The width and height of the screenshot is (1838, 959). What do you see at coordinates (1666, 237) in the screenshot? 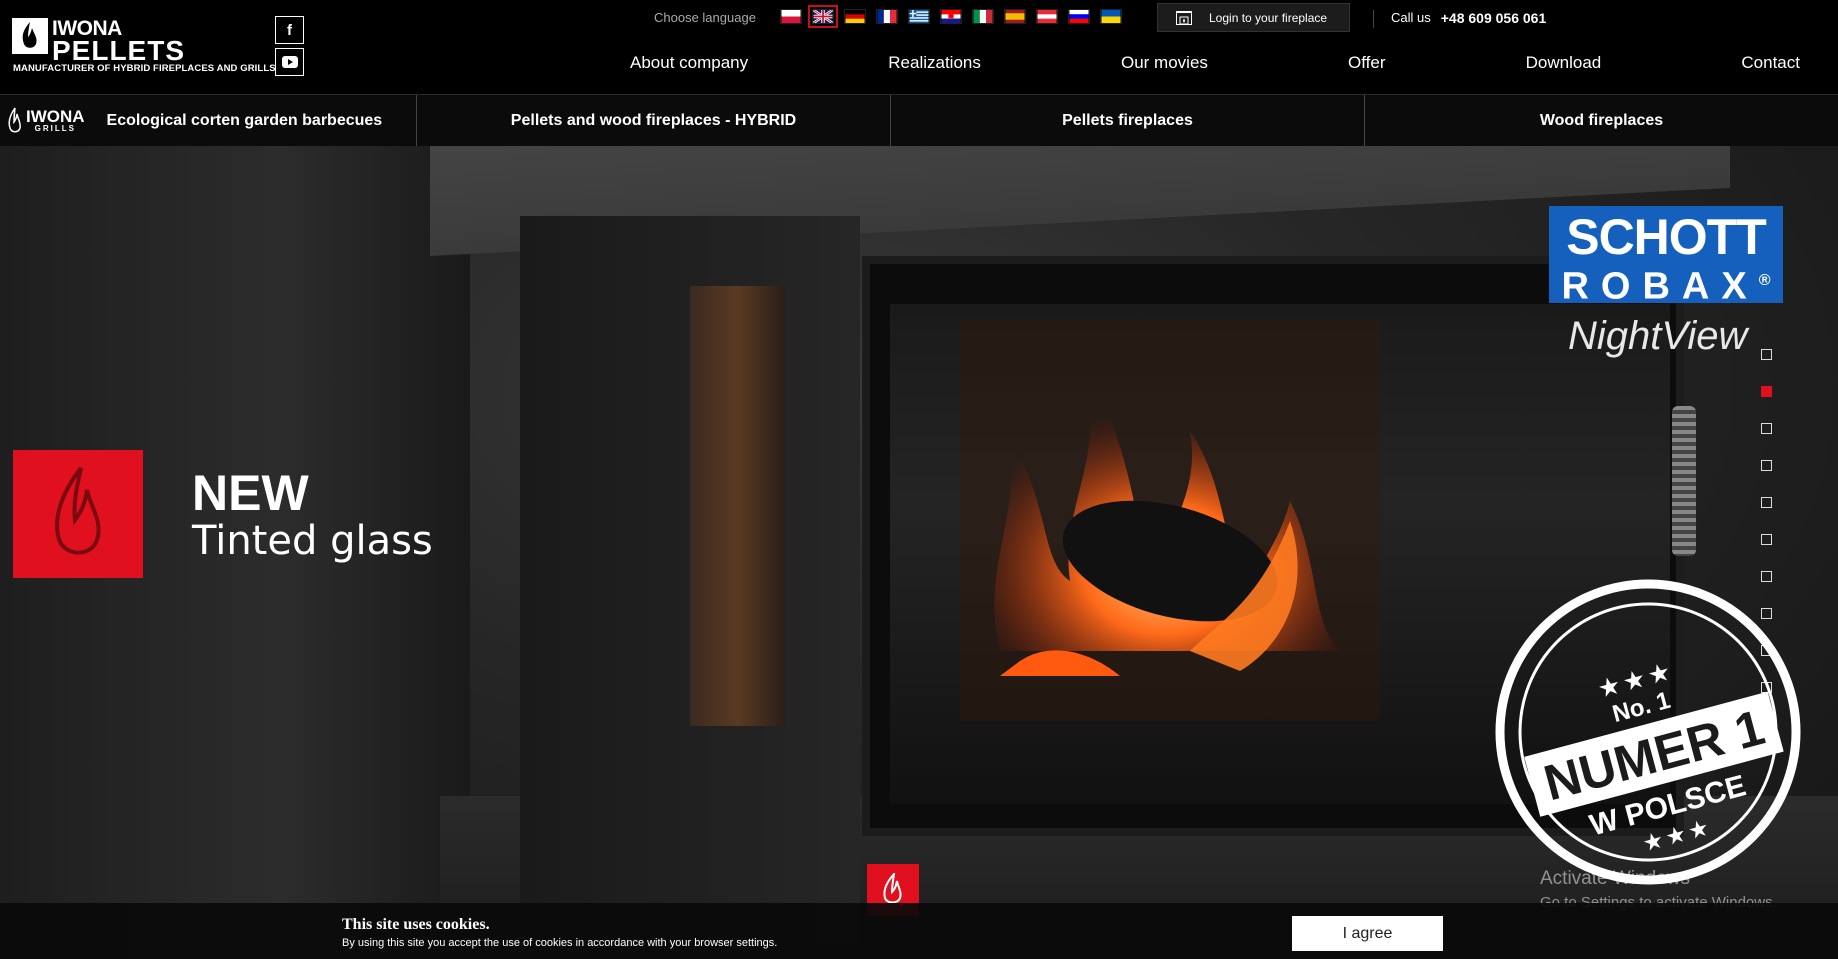
I see `schott-text: SCHOTT` at bounding box center [1666, 237].